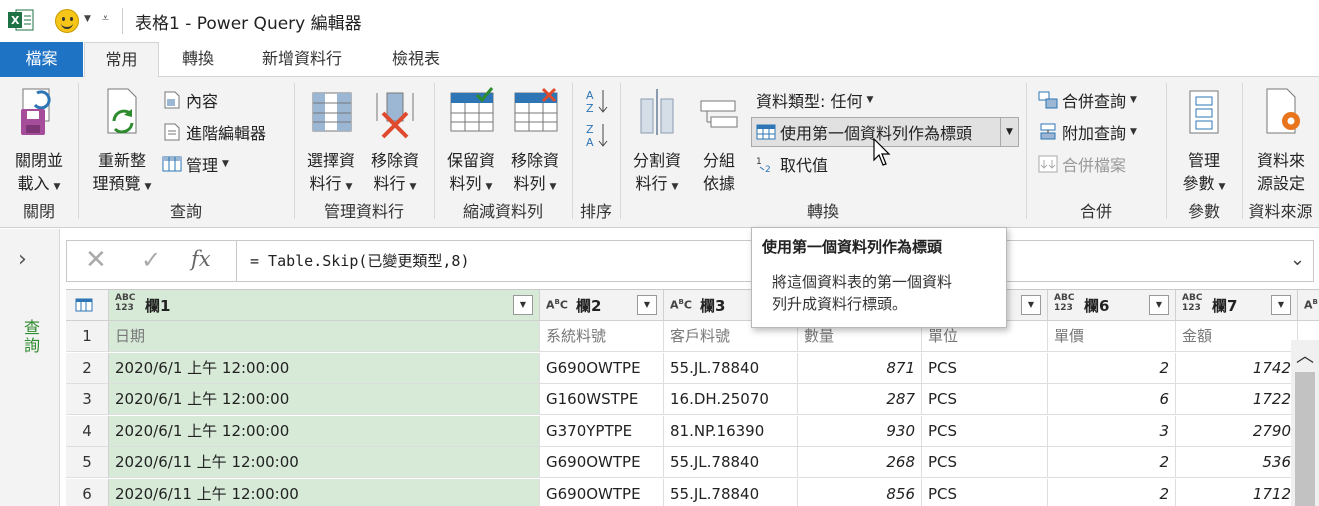 This screenshot has width=1319, height=506. I want to click on row-number: 3, so click(87, 399).